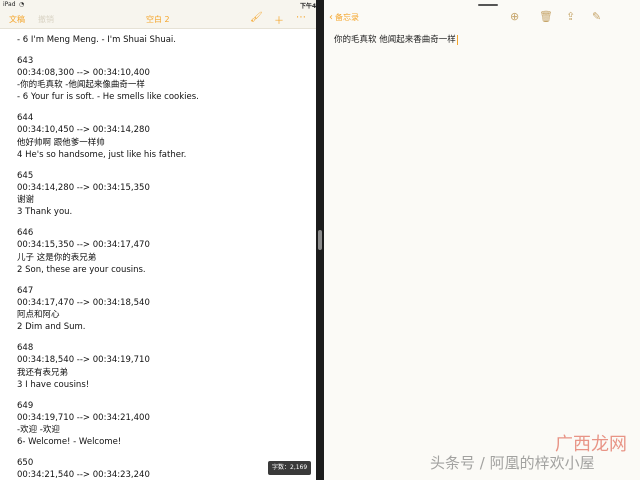 This screenshot has height=480, width=640. I want to click on subtitle-line: 阿点和阿心, so click(38, 315).